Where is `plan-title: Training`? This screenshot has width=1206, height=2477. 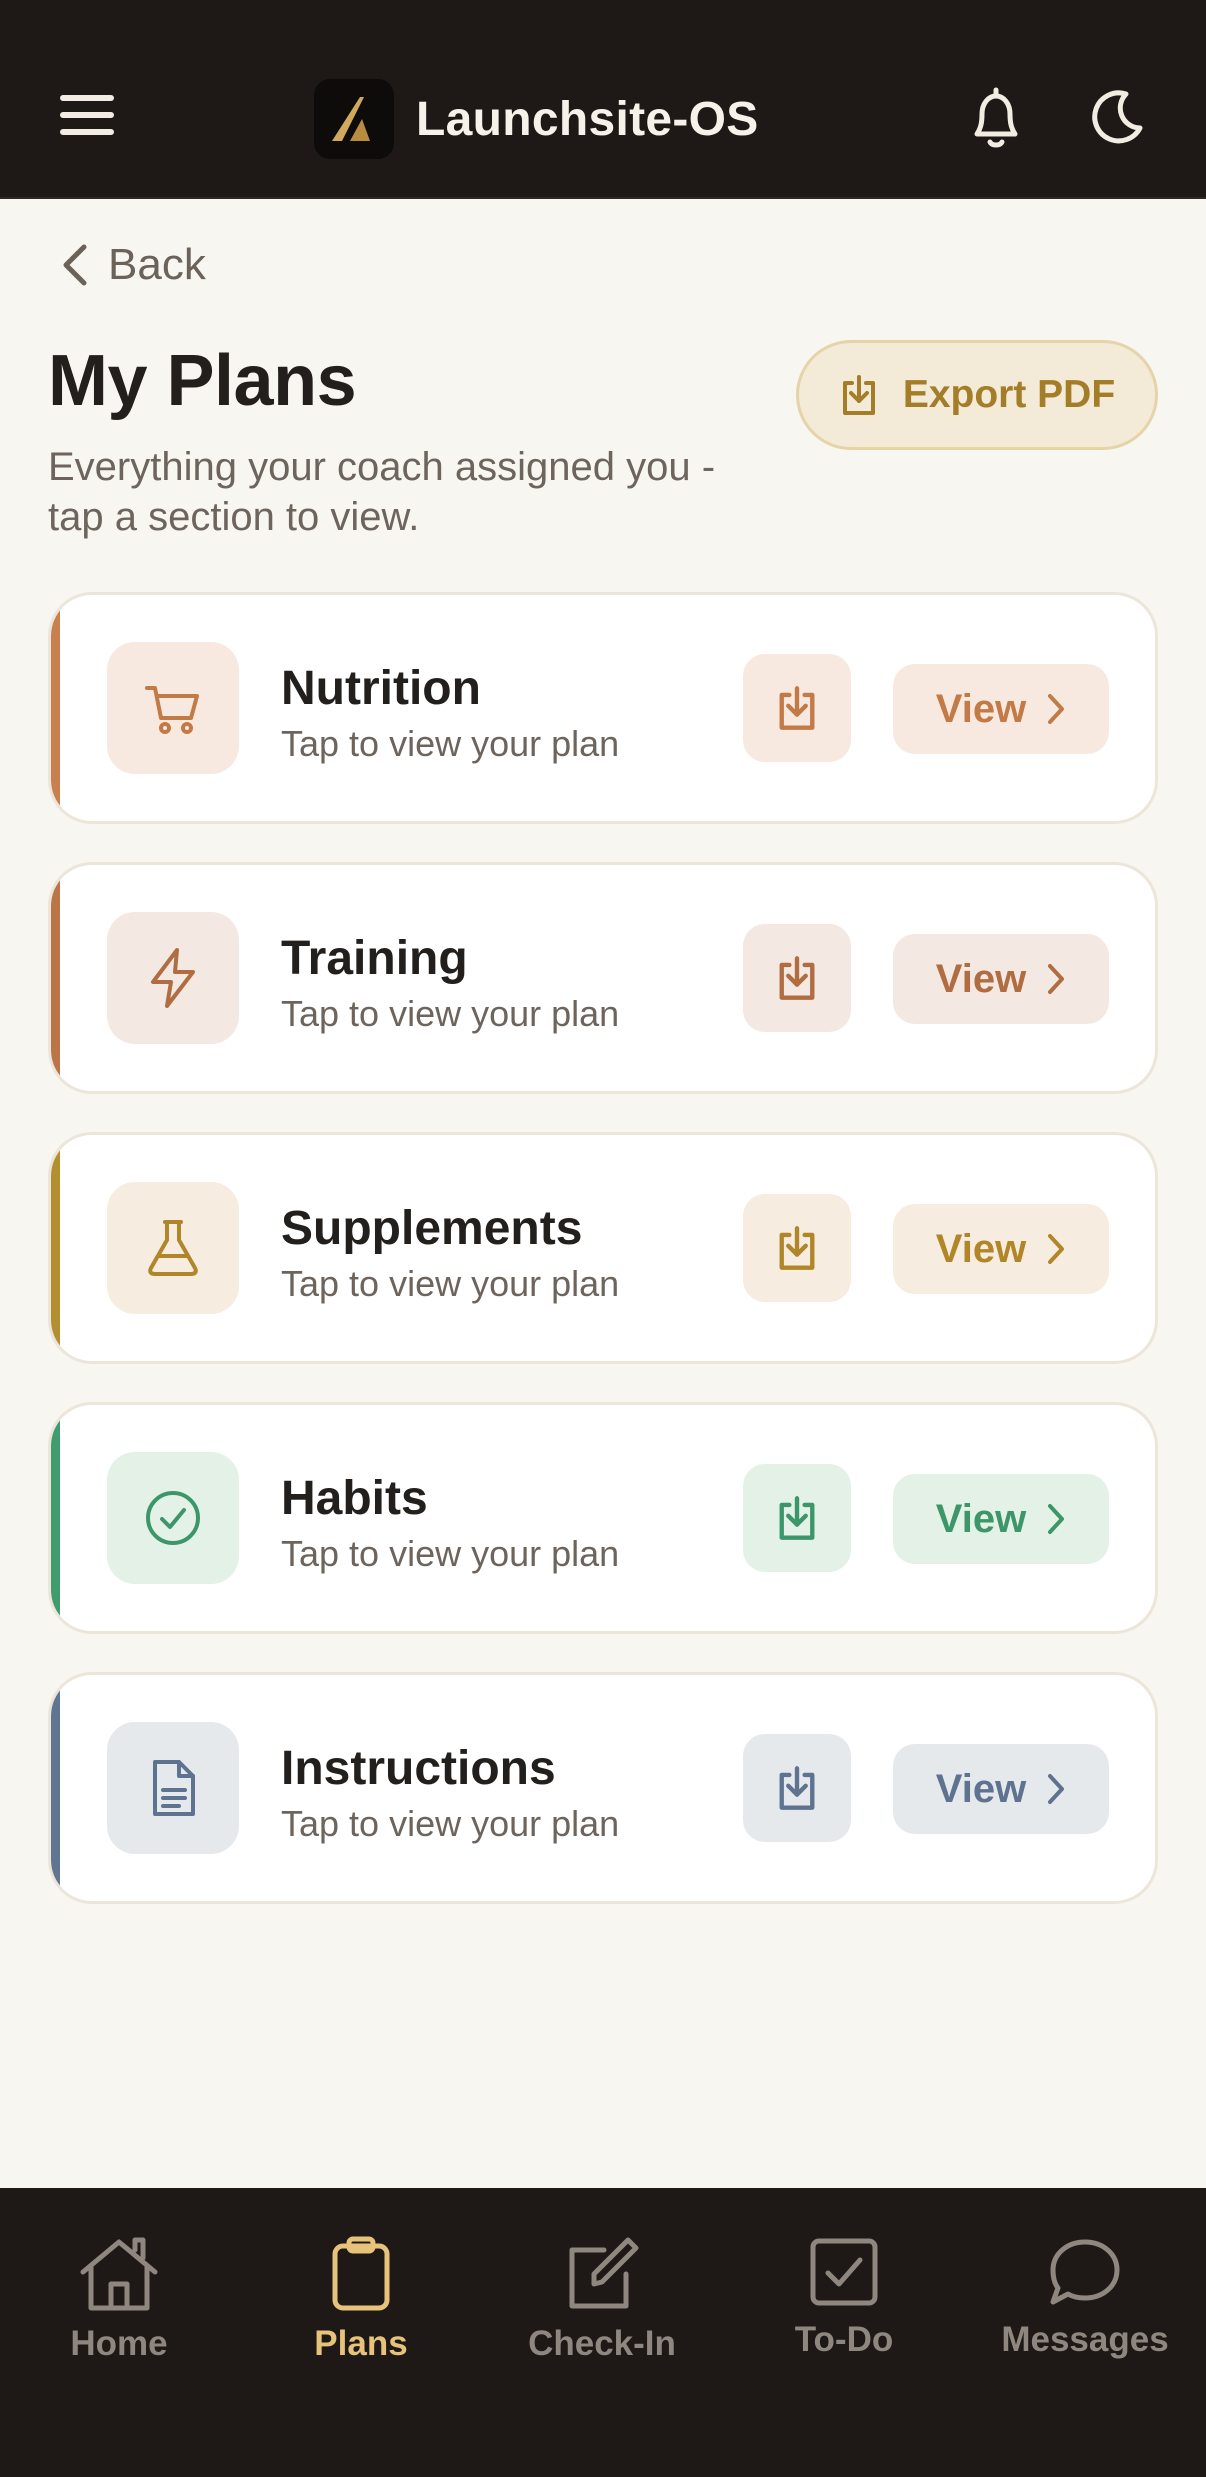
plan-title: Training is located at coordinates (374, 958).